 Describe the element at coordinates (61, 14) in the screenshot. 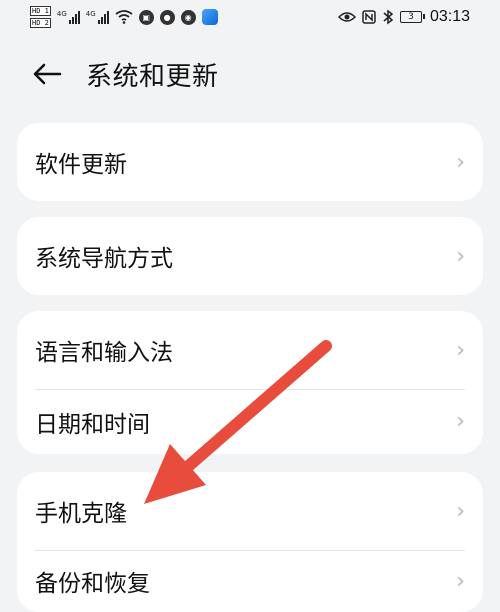

I see `network-type-1: 4G` at that location.